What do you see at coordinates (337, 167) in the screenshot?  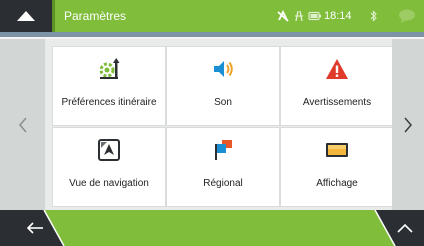 I see `tile-display: Affichage` at bounding box center [337, 167].